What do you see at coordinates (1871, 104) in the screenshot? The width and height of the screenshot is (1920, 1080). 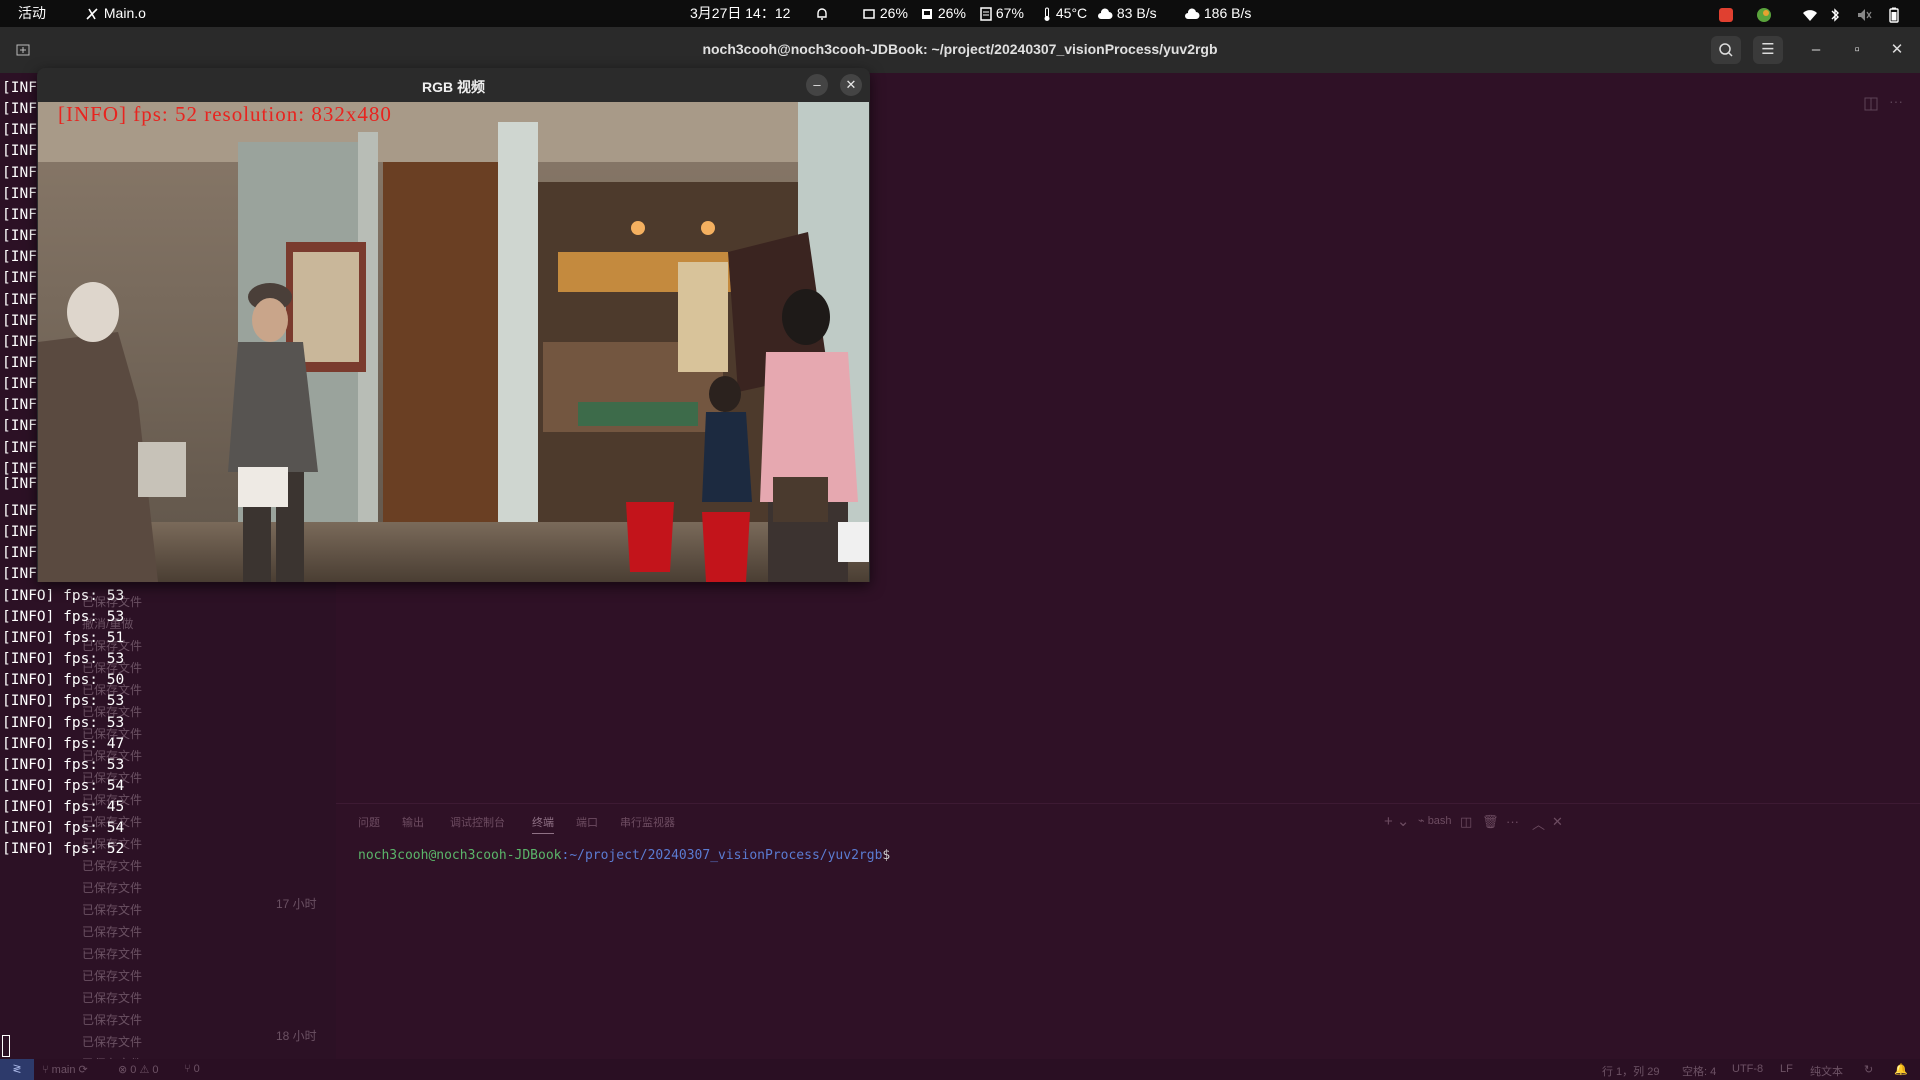 I see `split-editor-icon` at bounding box center [1871, 104].